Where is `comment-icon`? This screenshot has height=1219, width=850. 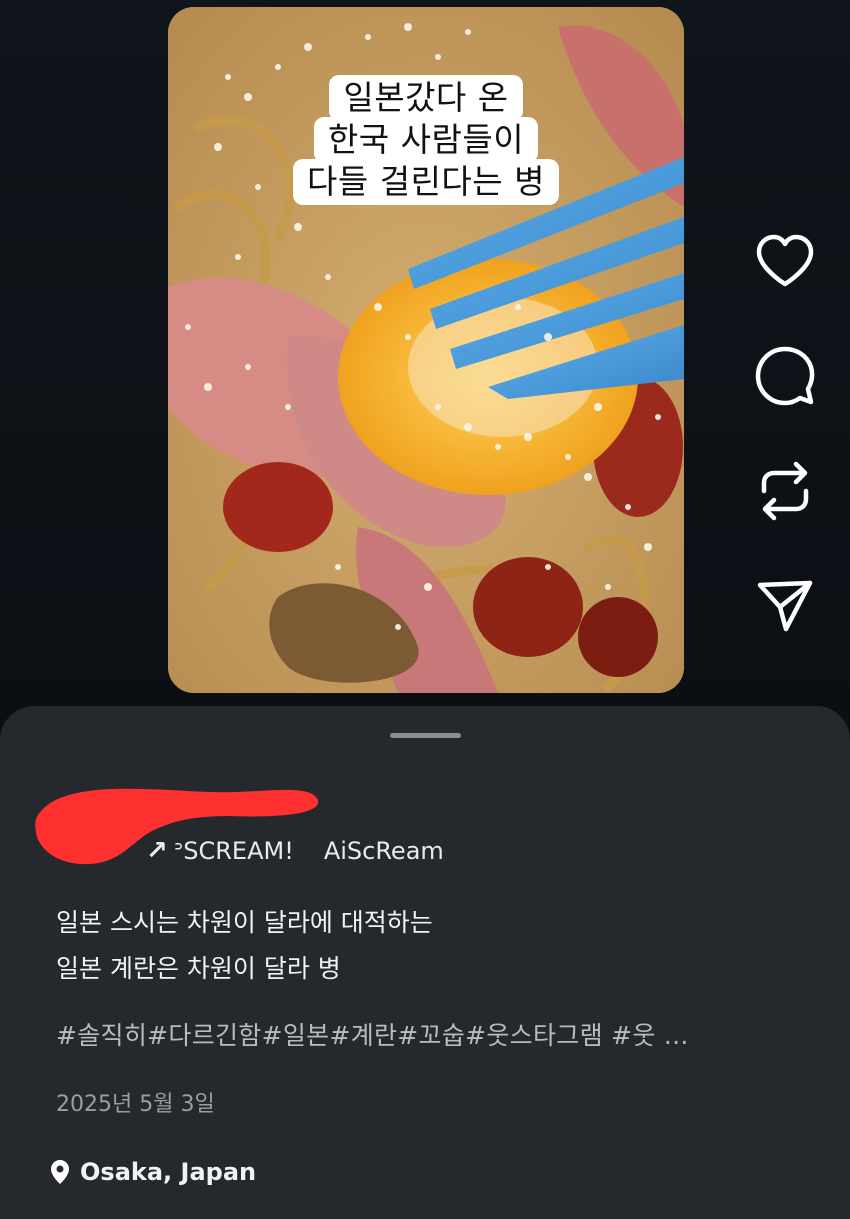 comment-icon is located at coordinates (785, 376).